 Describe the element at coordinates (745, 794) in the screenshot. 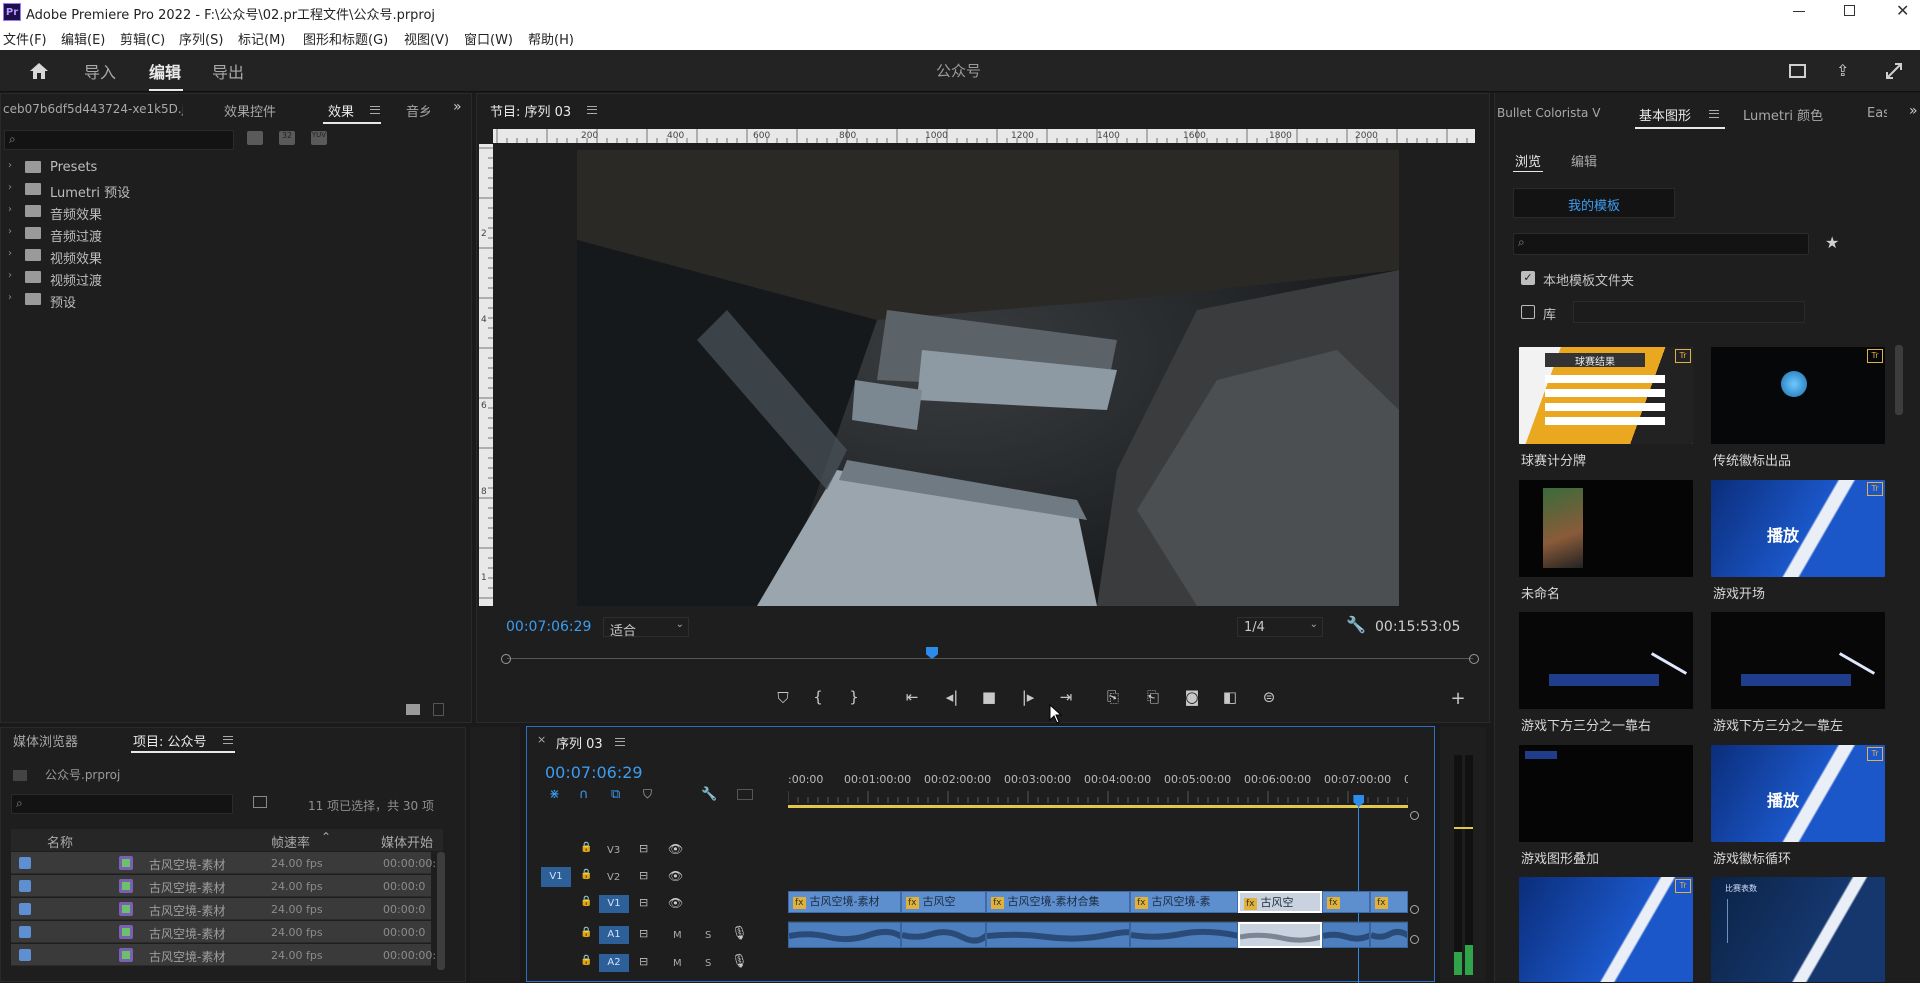

I see `captions-icon` at that location.